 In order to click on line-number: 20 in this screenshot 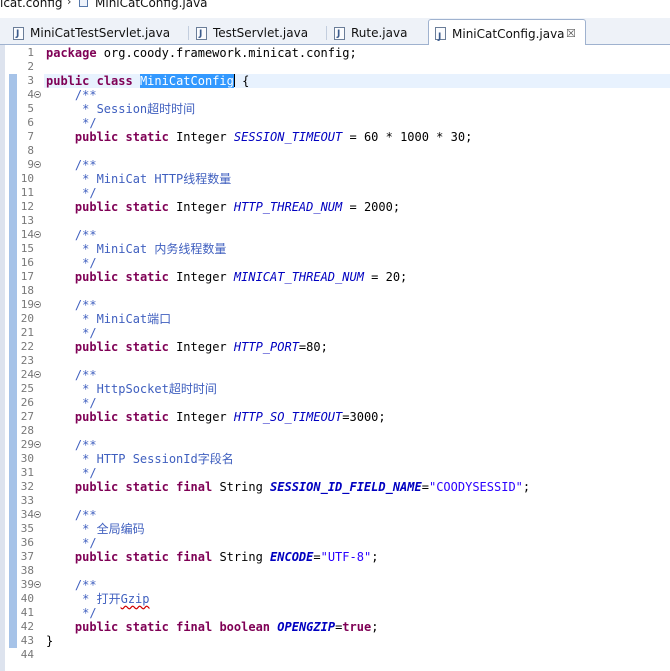, I will do `click(27, 318)`.